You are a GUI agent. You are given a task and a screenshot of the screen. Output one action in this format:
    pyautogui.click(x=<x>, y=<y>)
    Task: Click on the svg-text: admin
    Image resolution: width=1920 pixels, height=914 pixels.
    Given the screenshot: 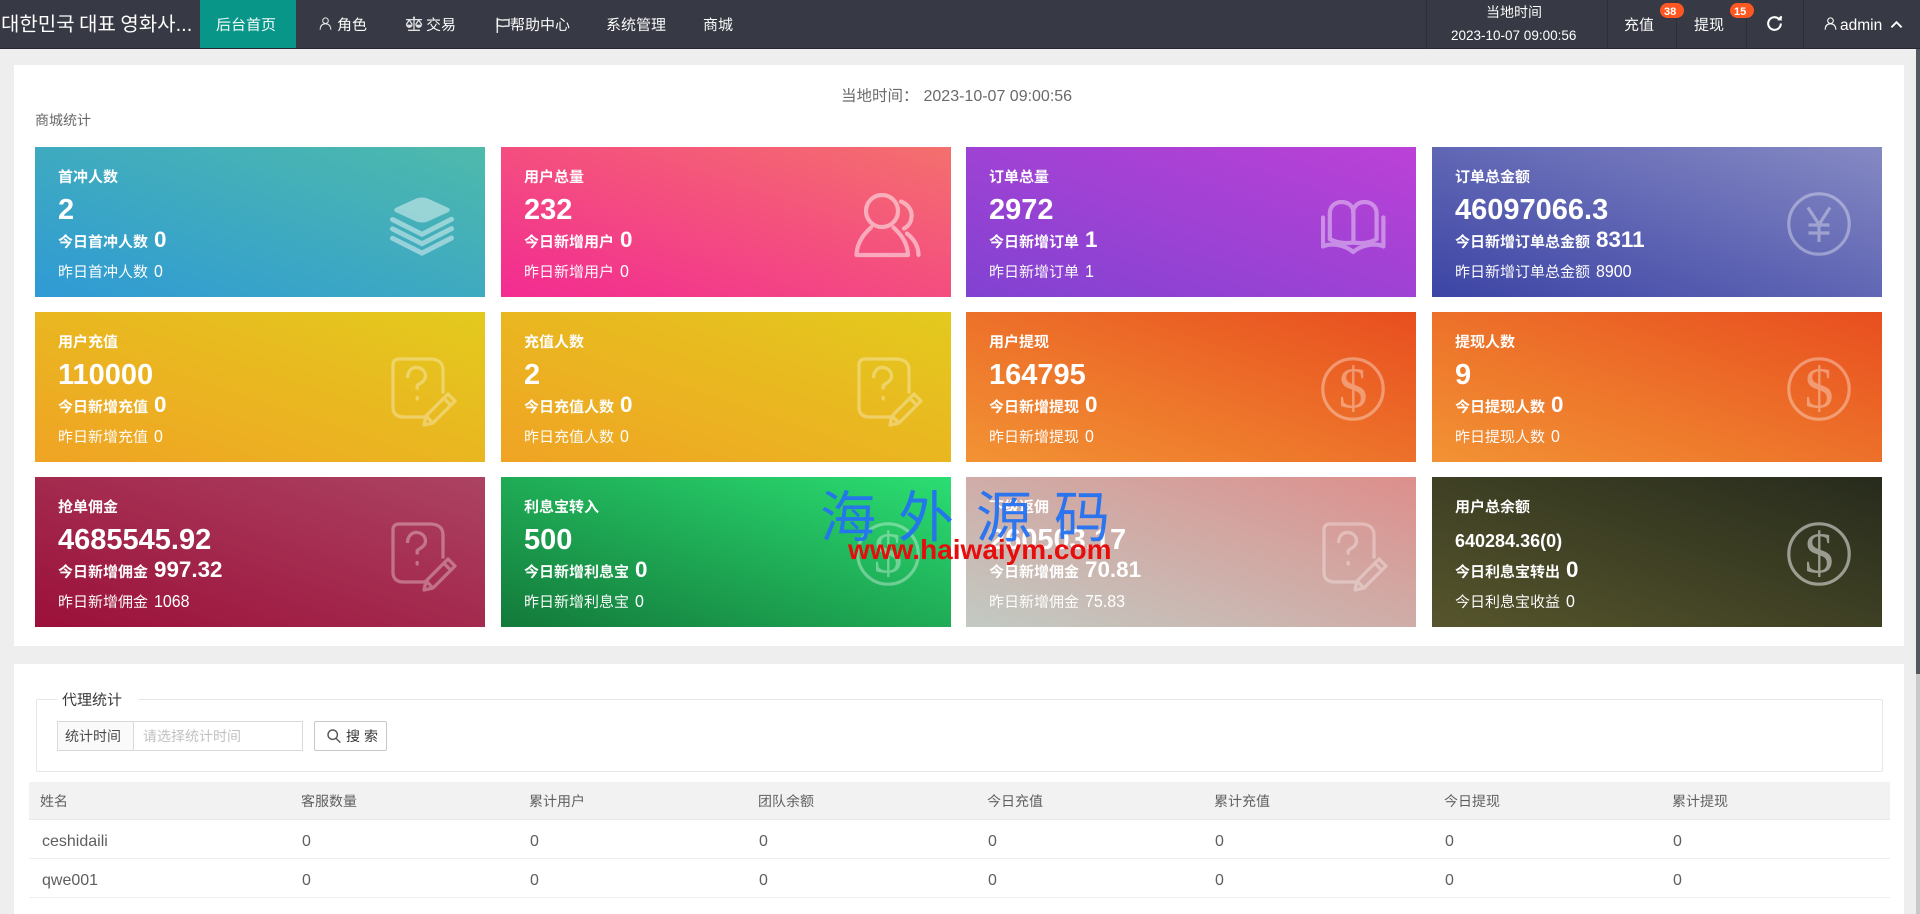 What is the action you would take?
    pyautogui.click(x=1861, y=25)
    